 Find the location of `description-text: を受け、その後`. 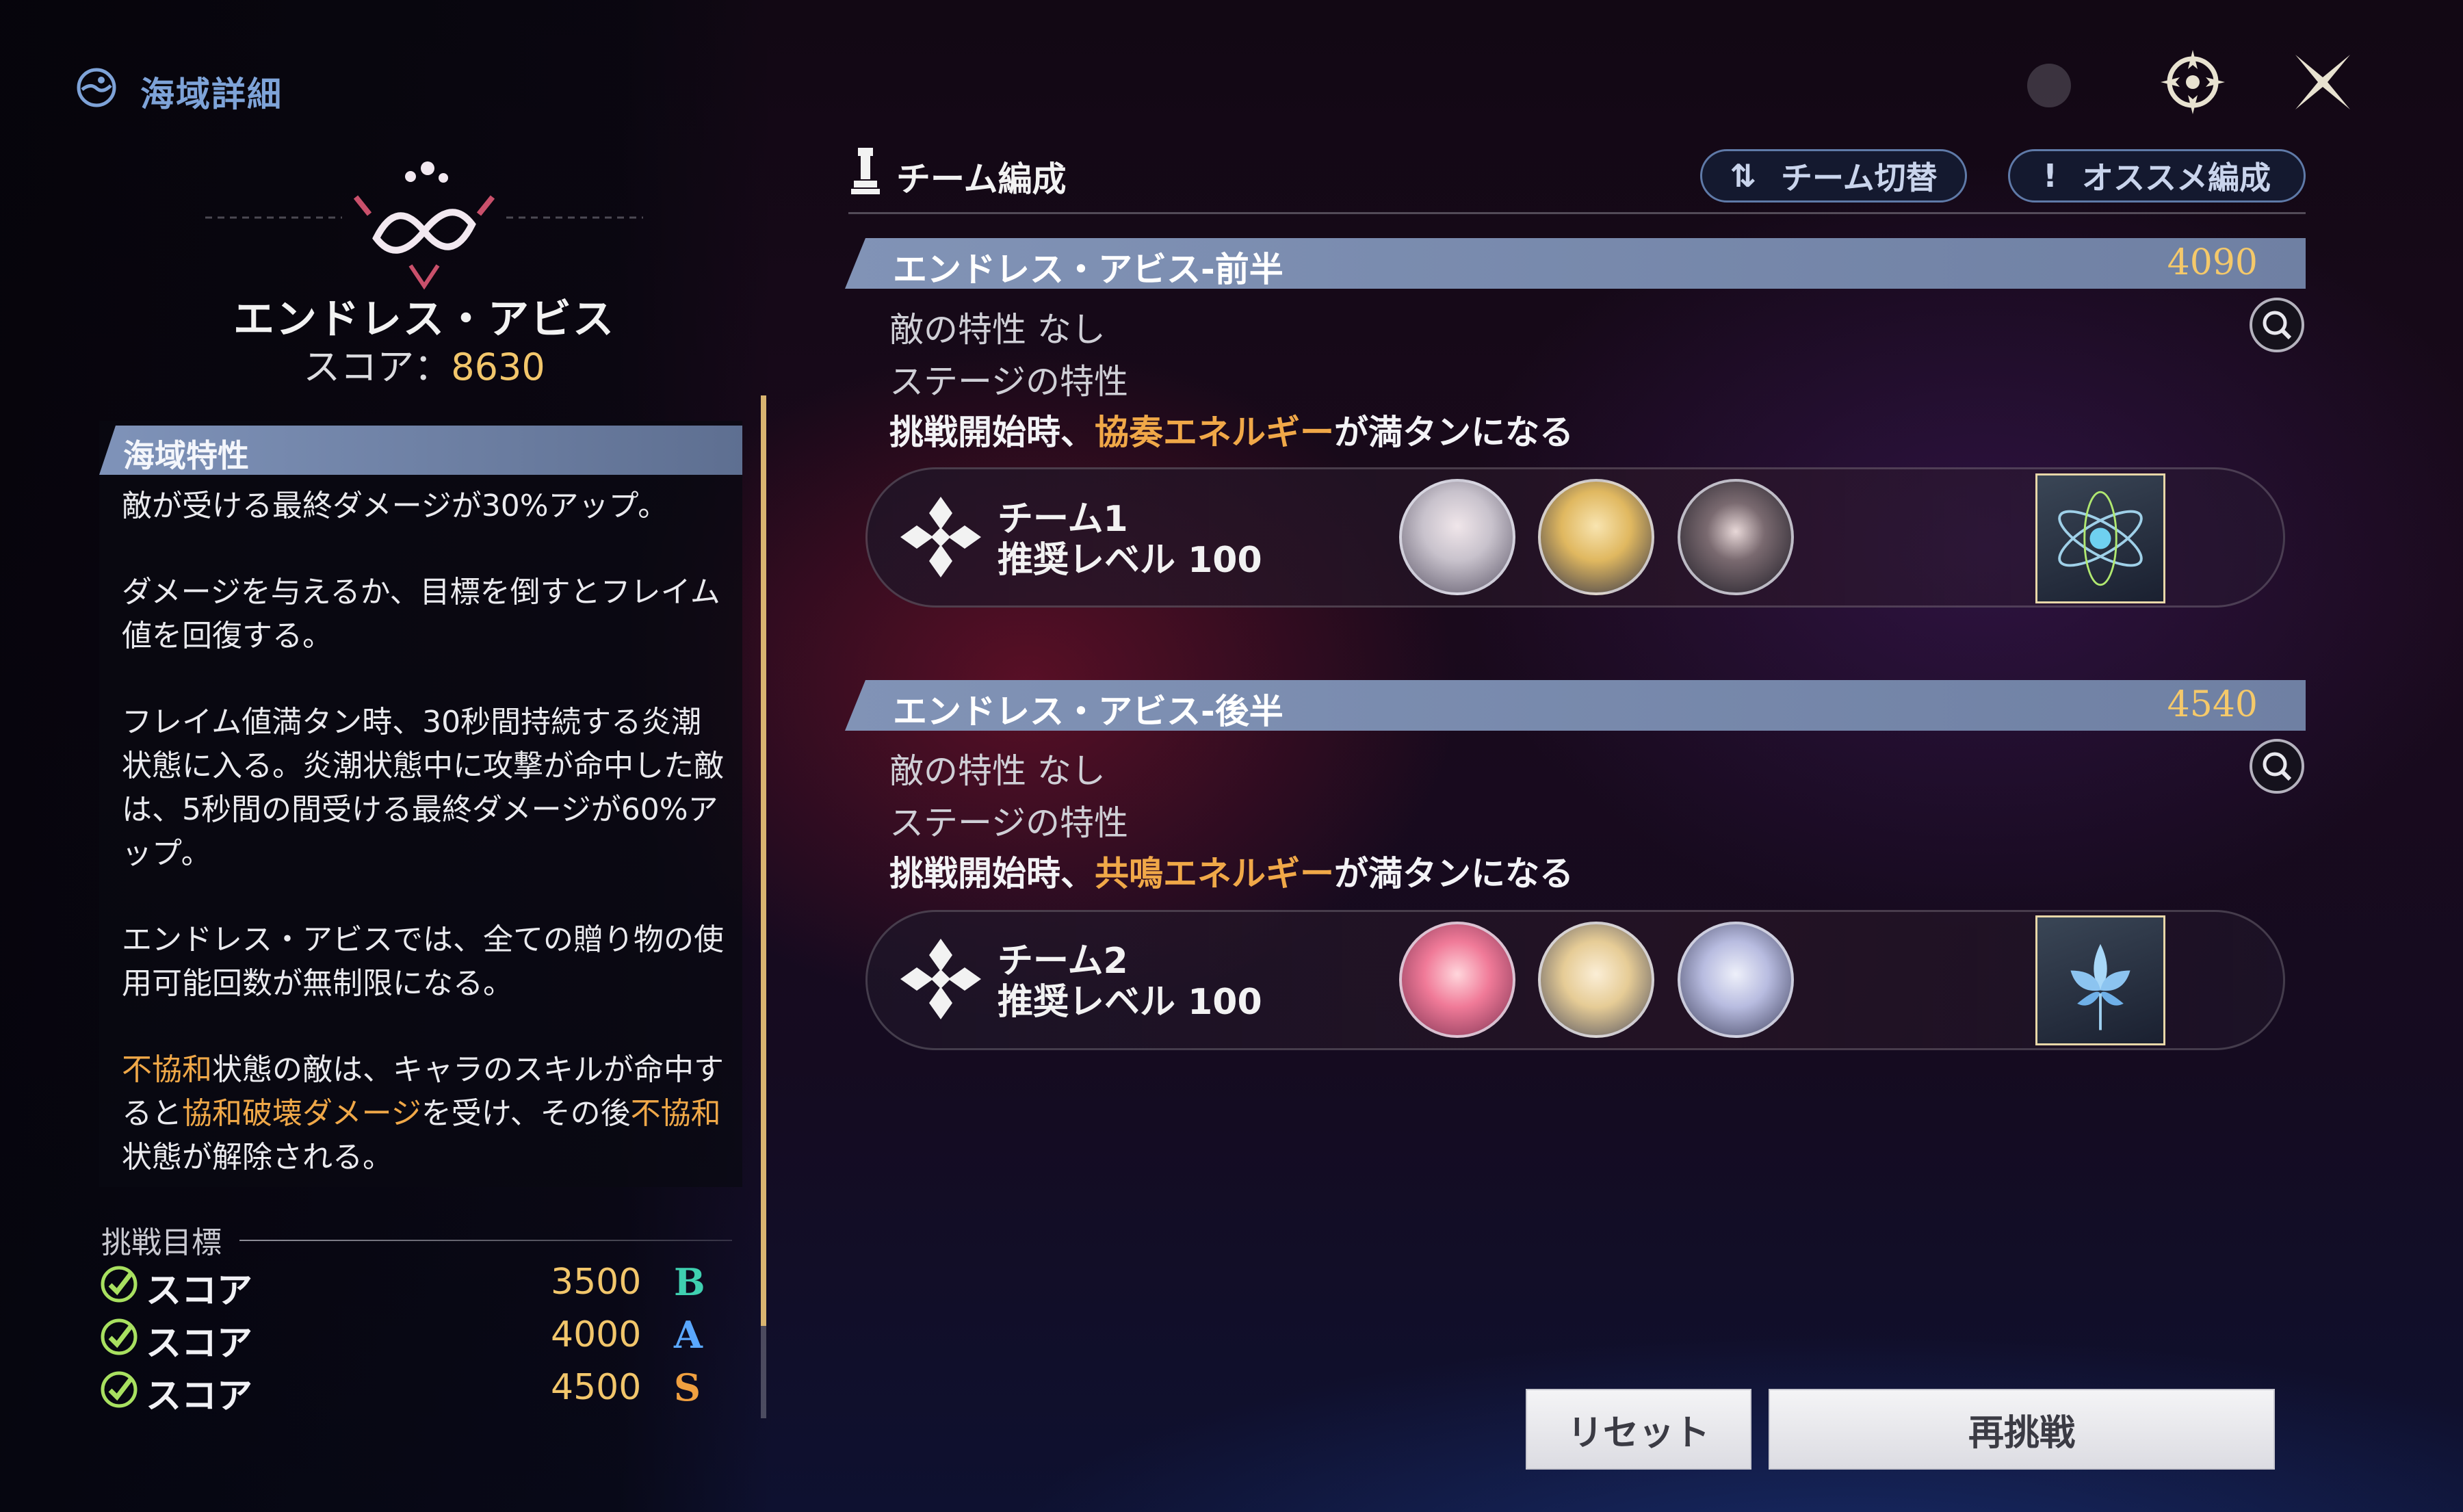

description-text: を受け、その後 is located at coordinates (526, 1113).